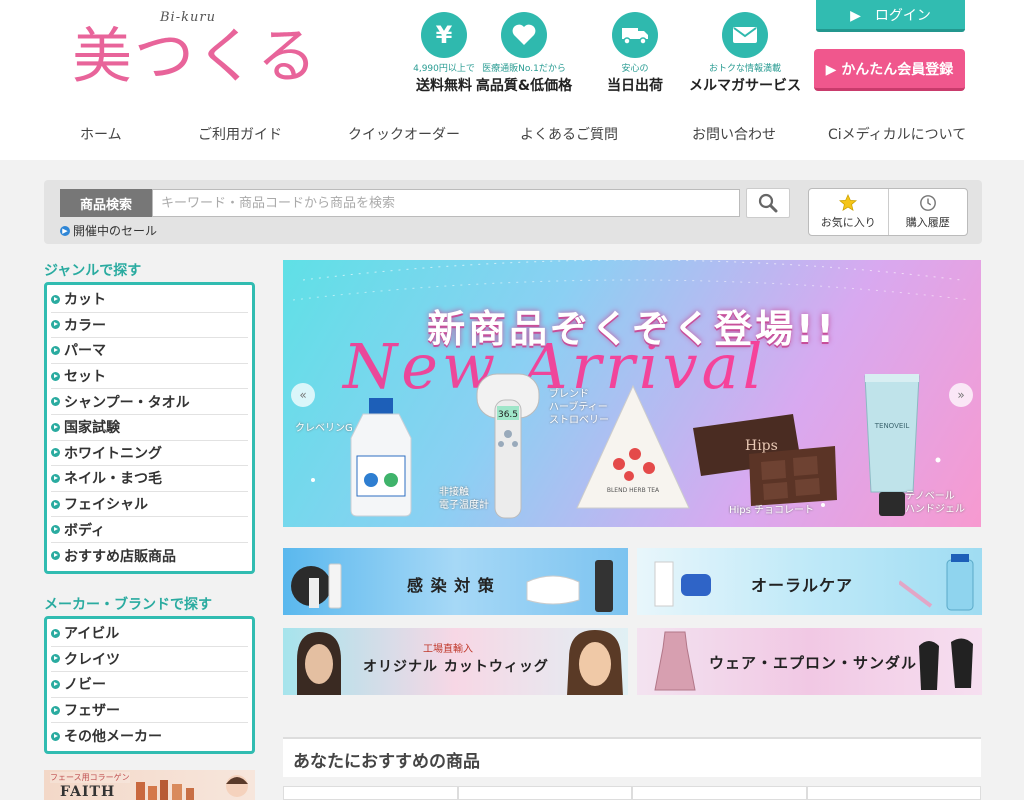 This screenshot has height=800, width=1024. Describe the element at coordinates (889, 70) in the screenshot. I see `register-button: ▶ かんたん会員登録` at that location.